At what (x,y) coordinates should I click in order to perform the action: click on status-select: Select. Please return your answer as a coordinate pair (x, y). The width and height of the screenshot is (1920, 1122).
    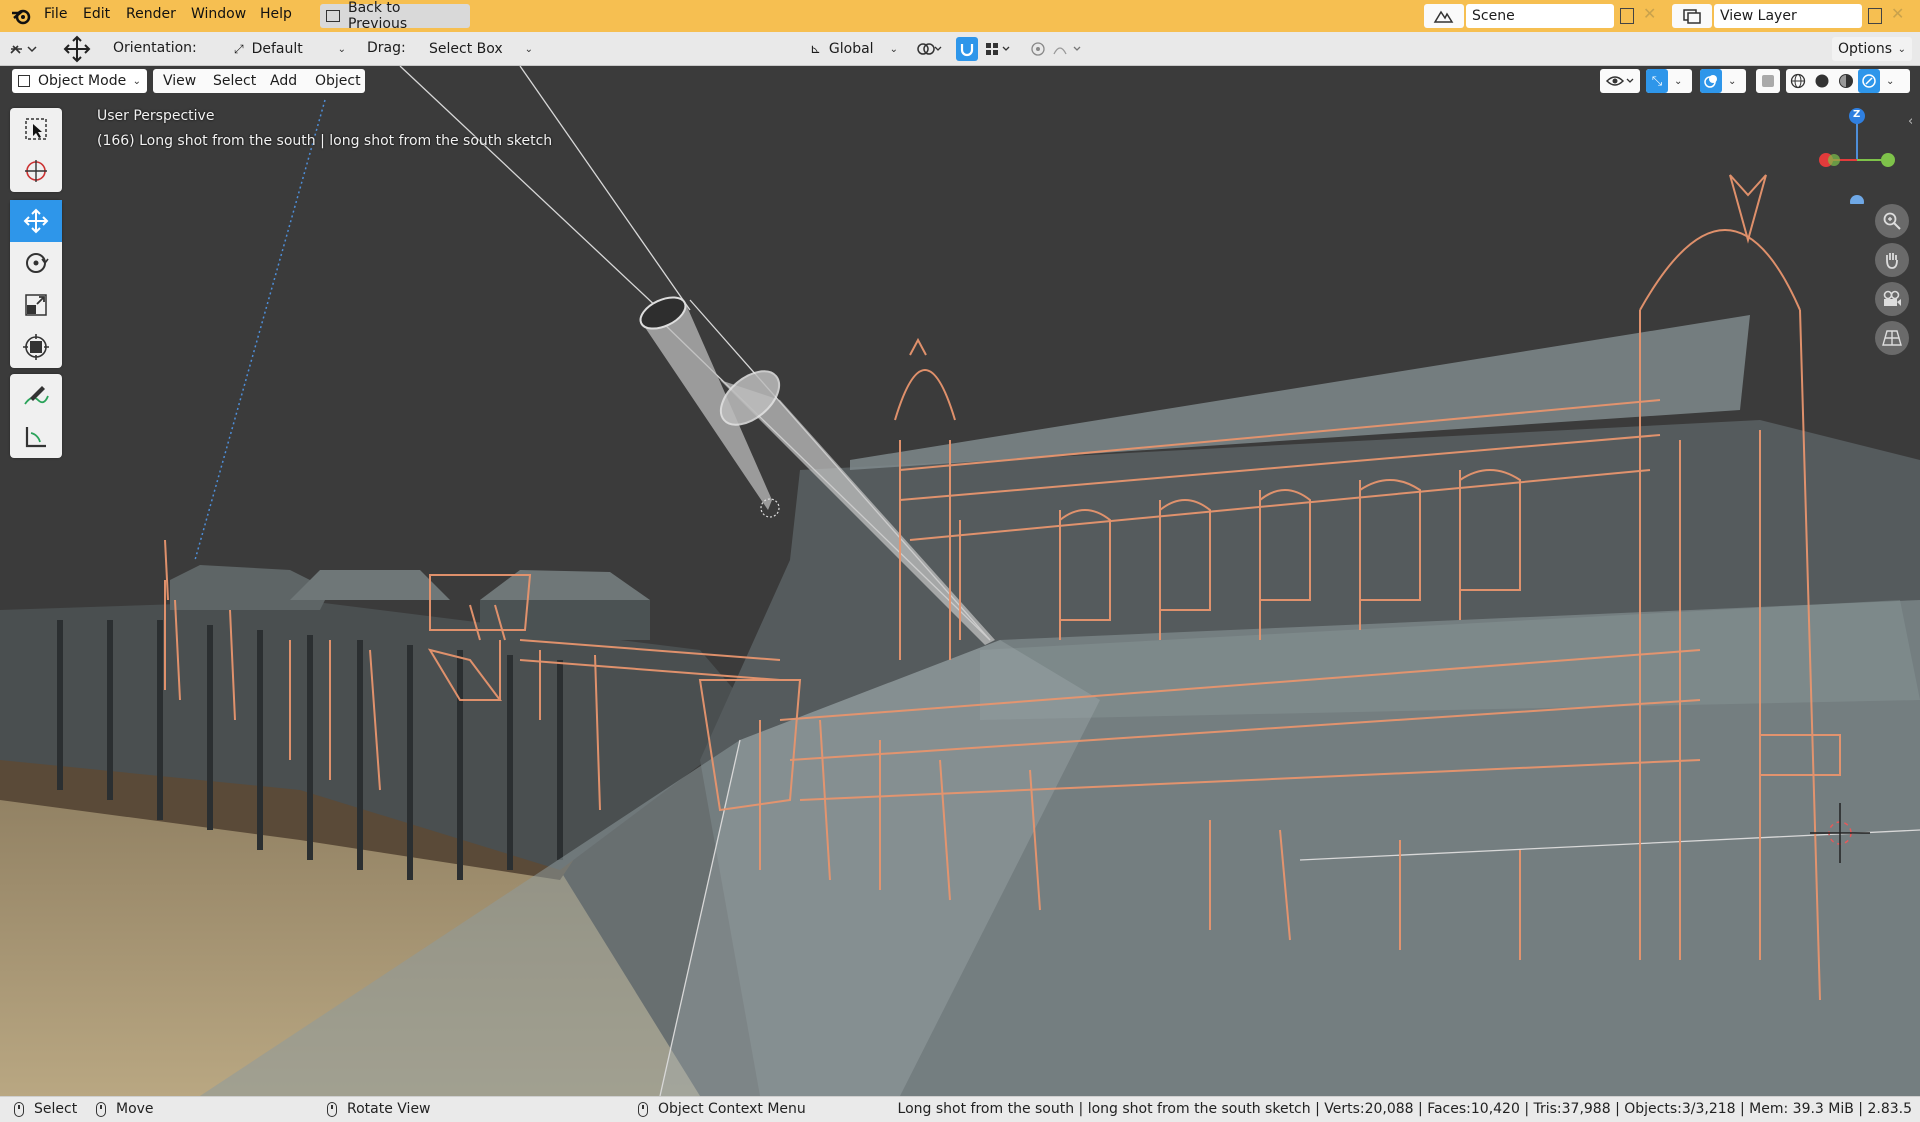
    Looking at the image, I should click on (45, 1109).